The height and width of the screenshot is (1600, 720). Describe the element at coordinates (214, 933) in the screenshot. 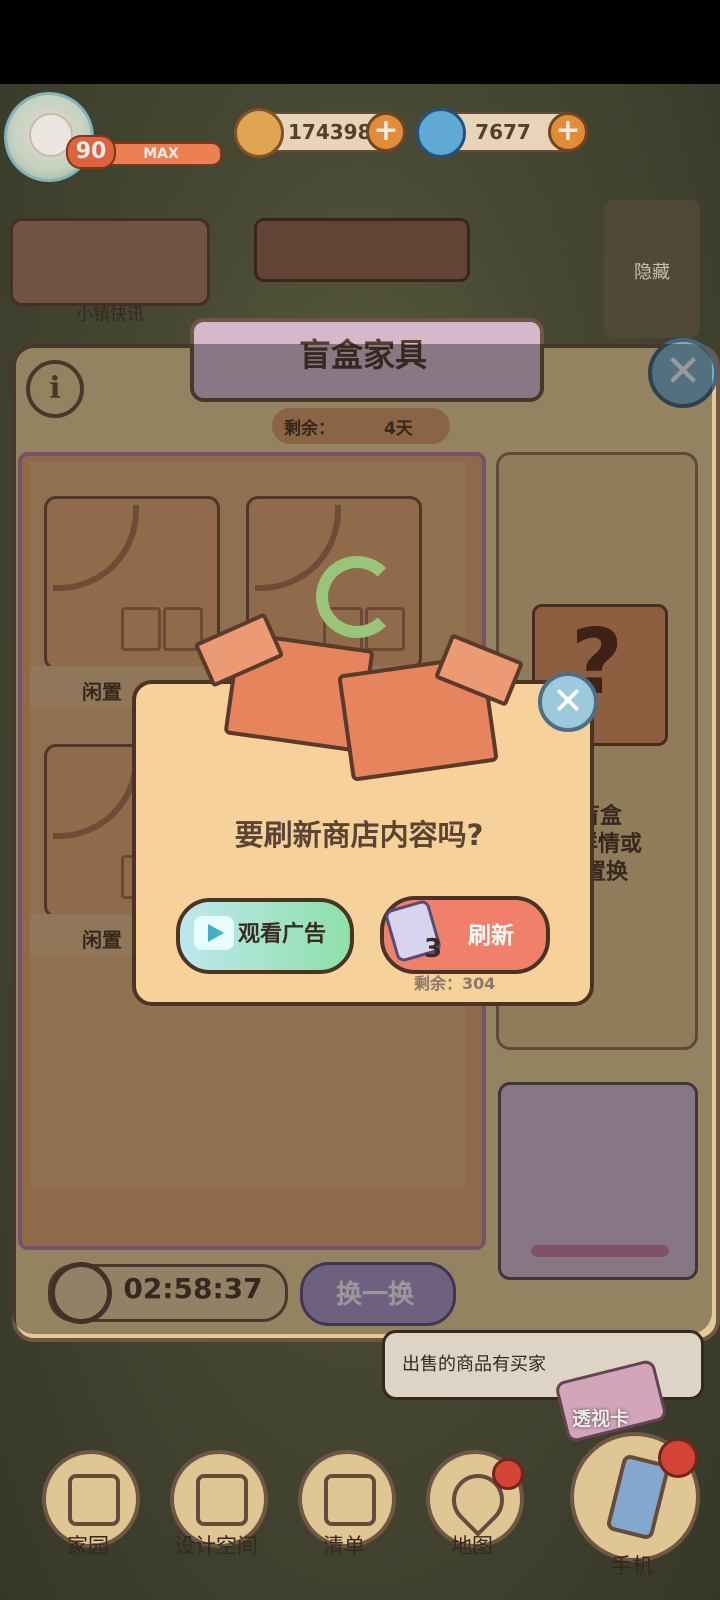

I see `play-icon` at that location.